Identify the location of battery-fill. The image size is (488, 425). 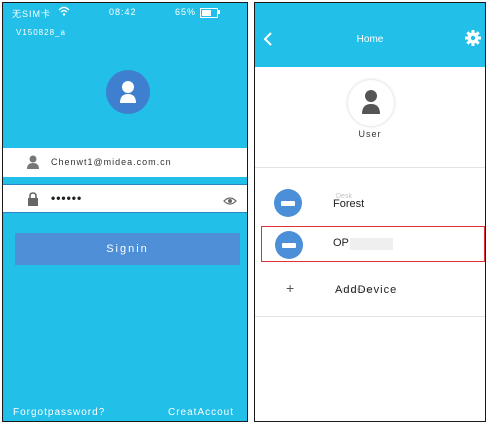
(206, 13).